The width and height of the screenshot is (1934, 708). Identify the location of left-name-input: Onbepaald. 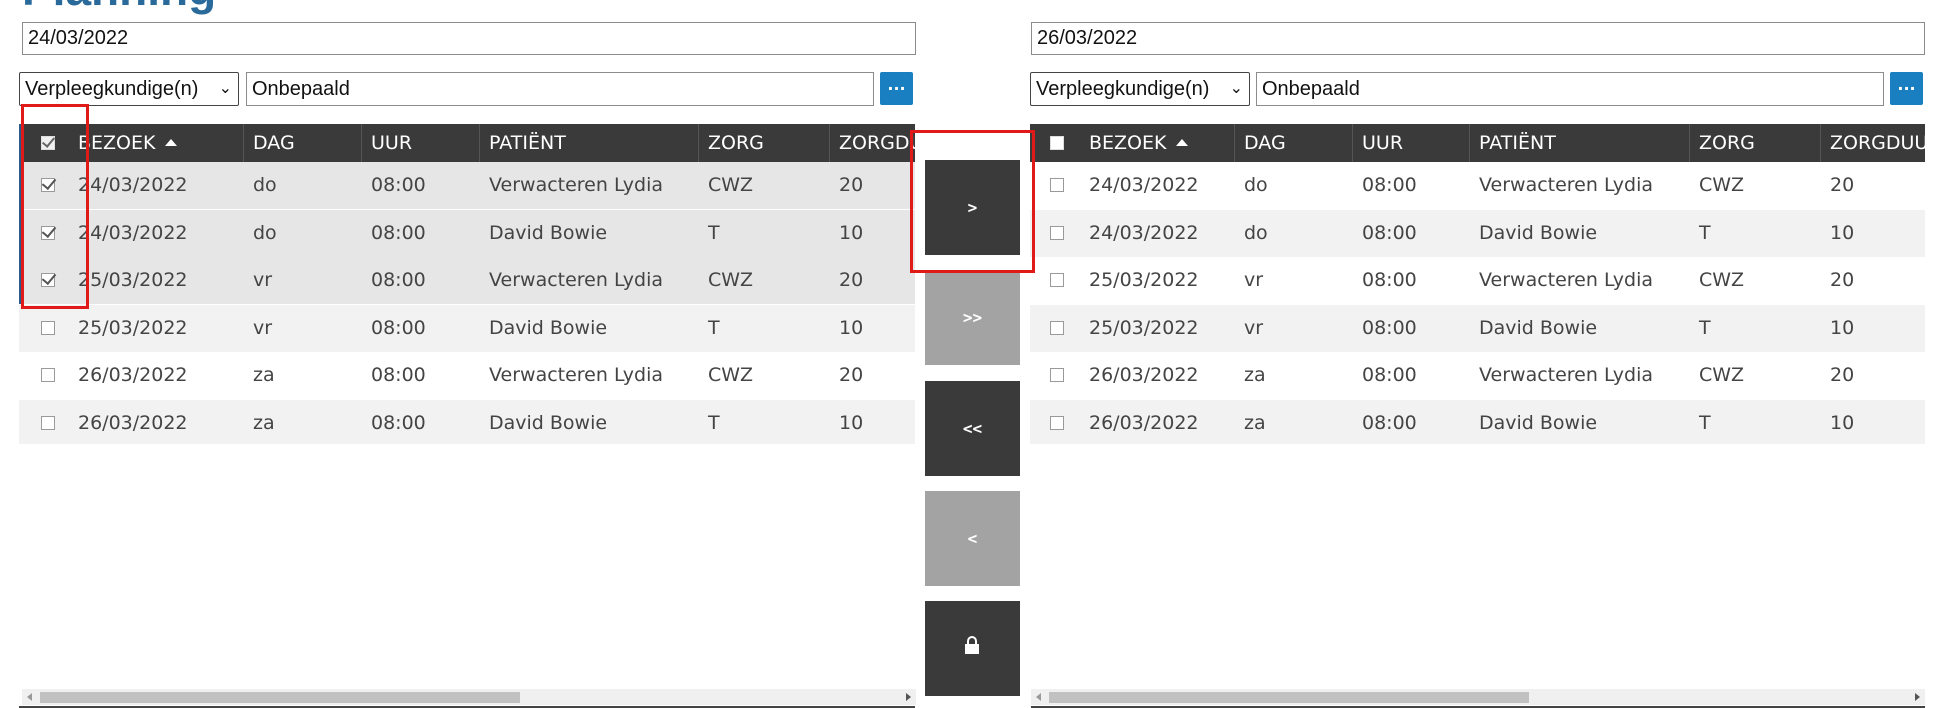
(560, 89).